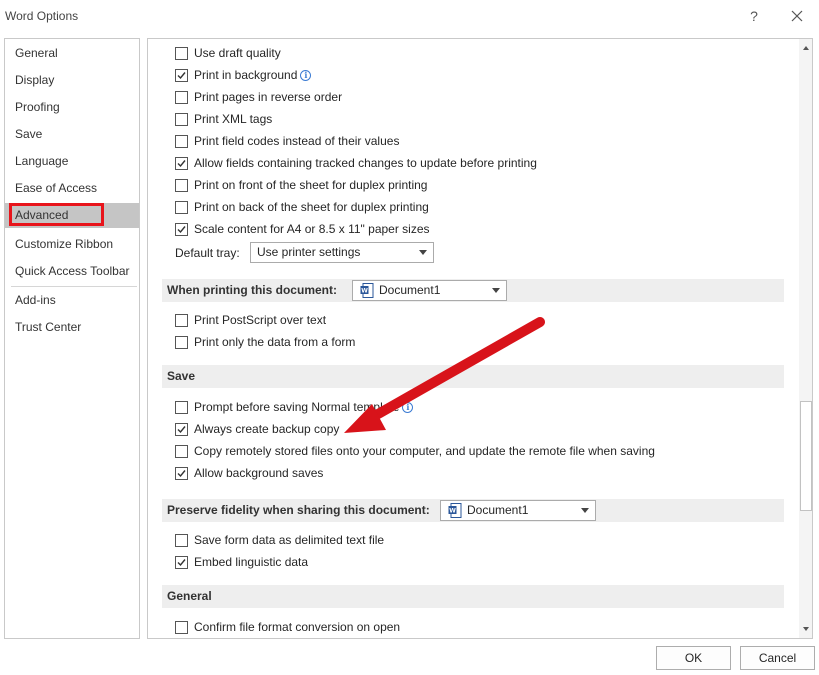  Describe the element at coordinates (252, 290) in the screenshot. I see `section-title: When printing this document:` at that location.